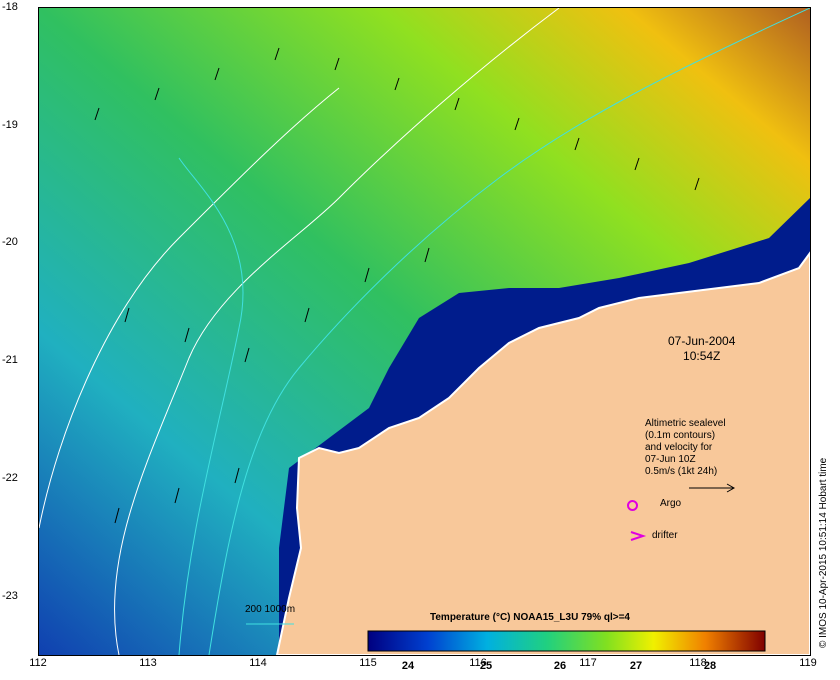  I want to click on timestamp-block: 07-Jun-2004 10:54Z, so click(701, 349).